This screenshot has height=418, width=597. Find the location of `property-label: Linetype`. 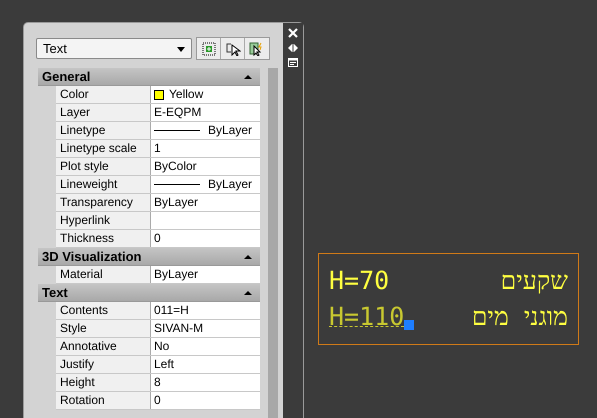

property-label: Linetype is located at coordinates (103, 130).